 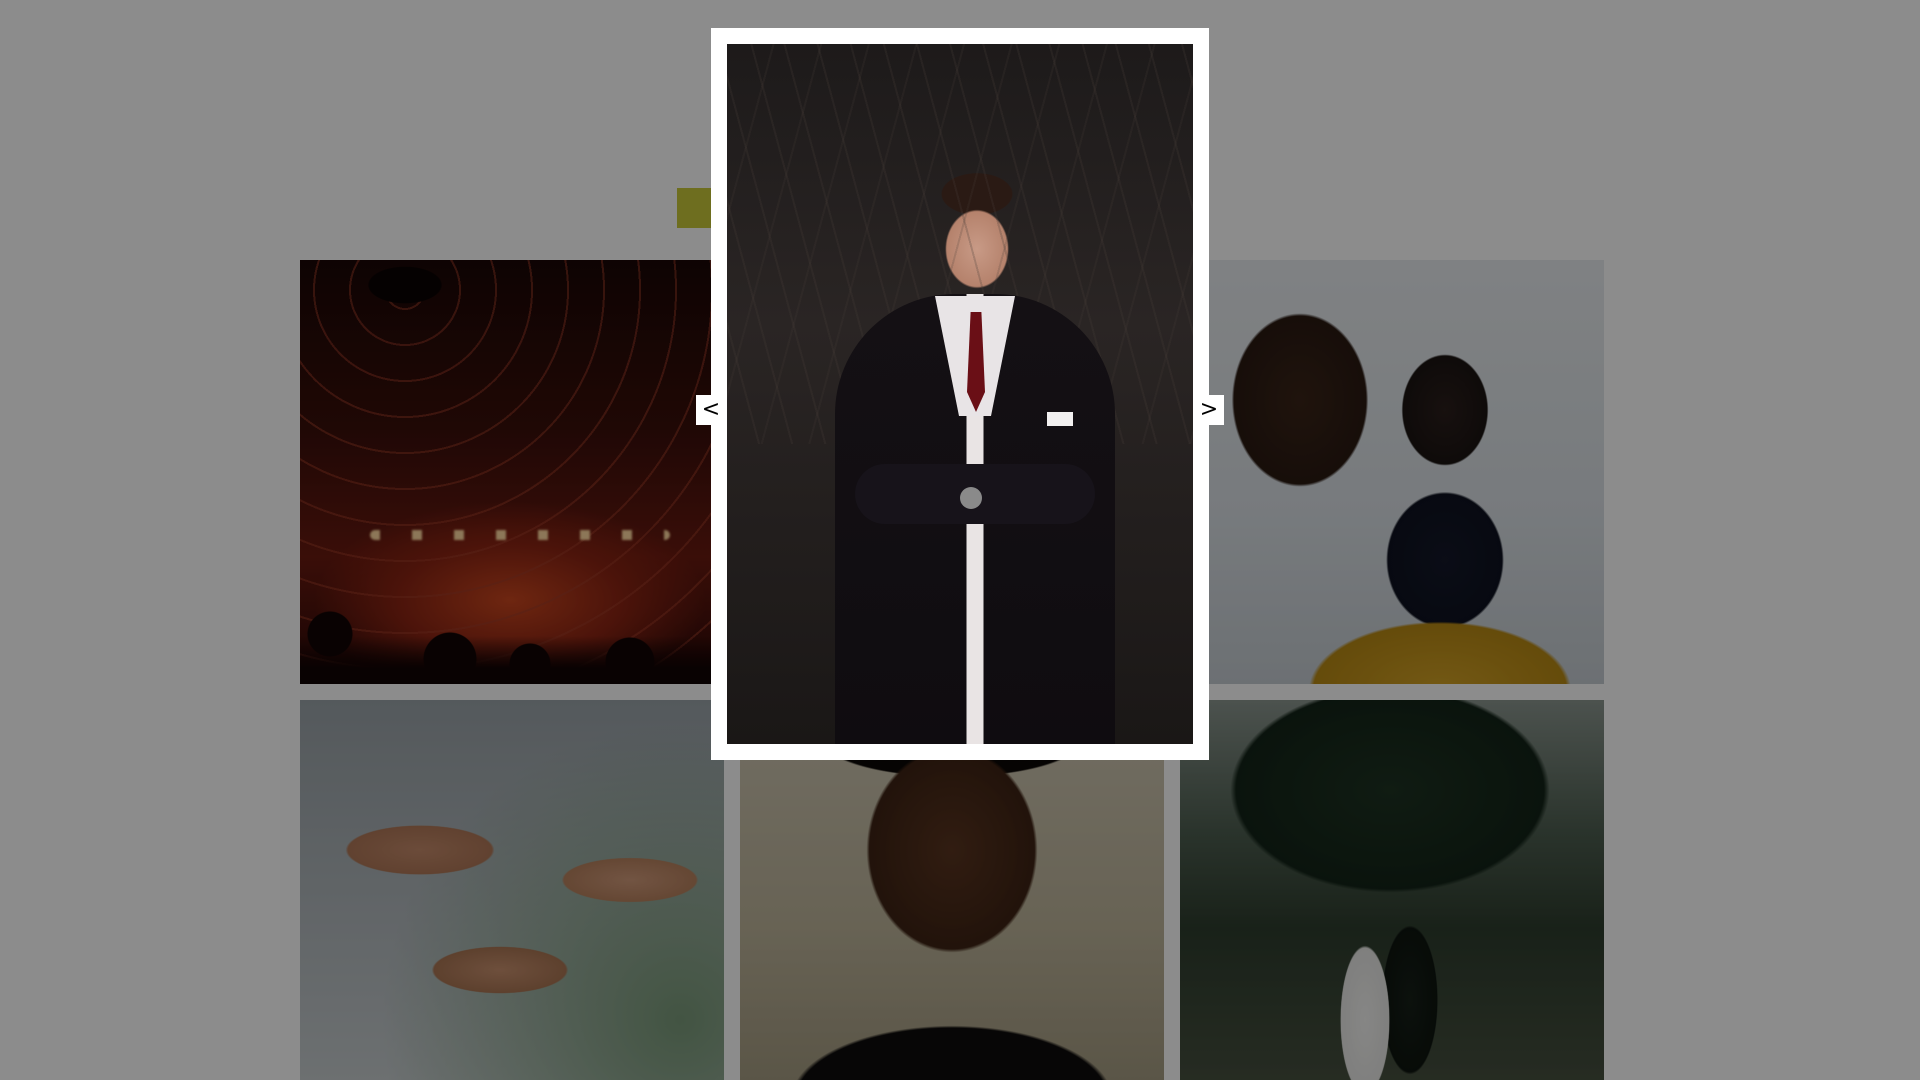 I want to click on lightbox-prev-button: <, so click(x=711, y=410).